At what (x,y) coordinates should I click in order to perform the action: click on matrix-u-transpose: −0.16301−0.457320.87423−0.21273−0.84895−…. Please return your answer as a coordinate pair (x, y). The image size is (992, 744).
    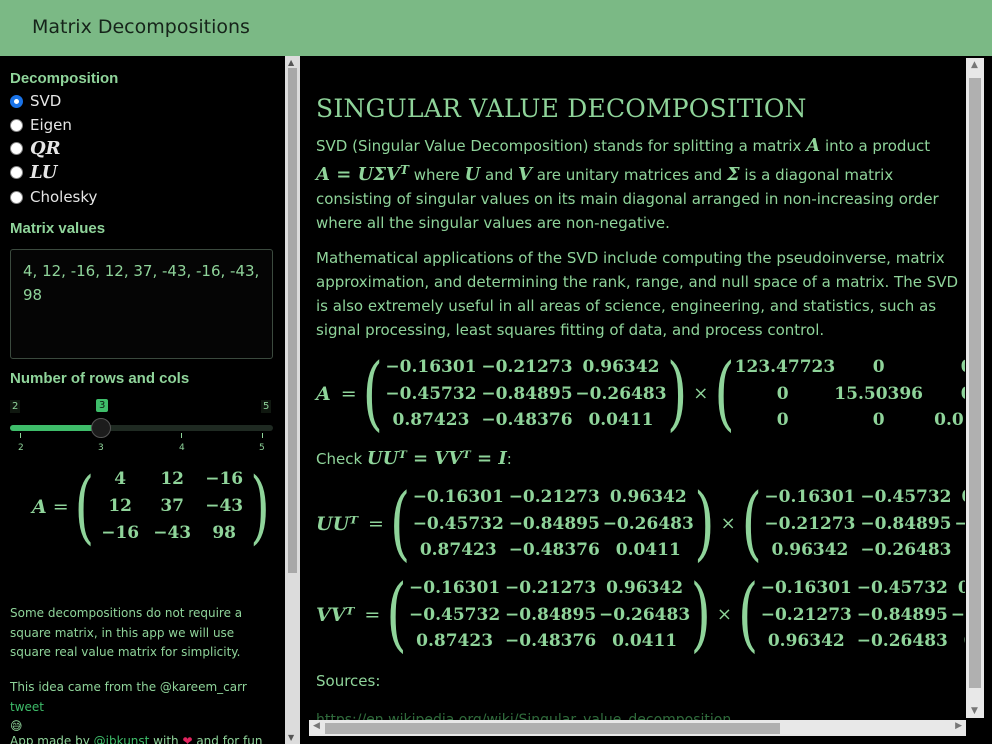
    Looking at the image, I should click on (863, 524).